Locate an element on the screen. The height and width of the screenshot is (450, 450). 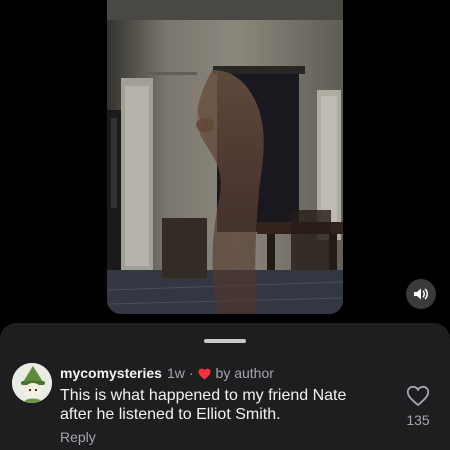
avatar is located at coordinates (32, 383).